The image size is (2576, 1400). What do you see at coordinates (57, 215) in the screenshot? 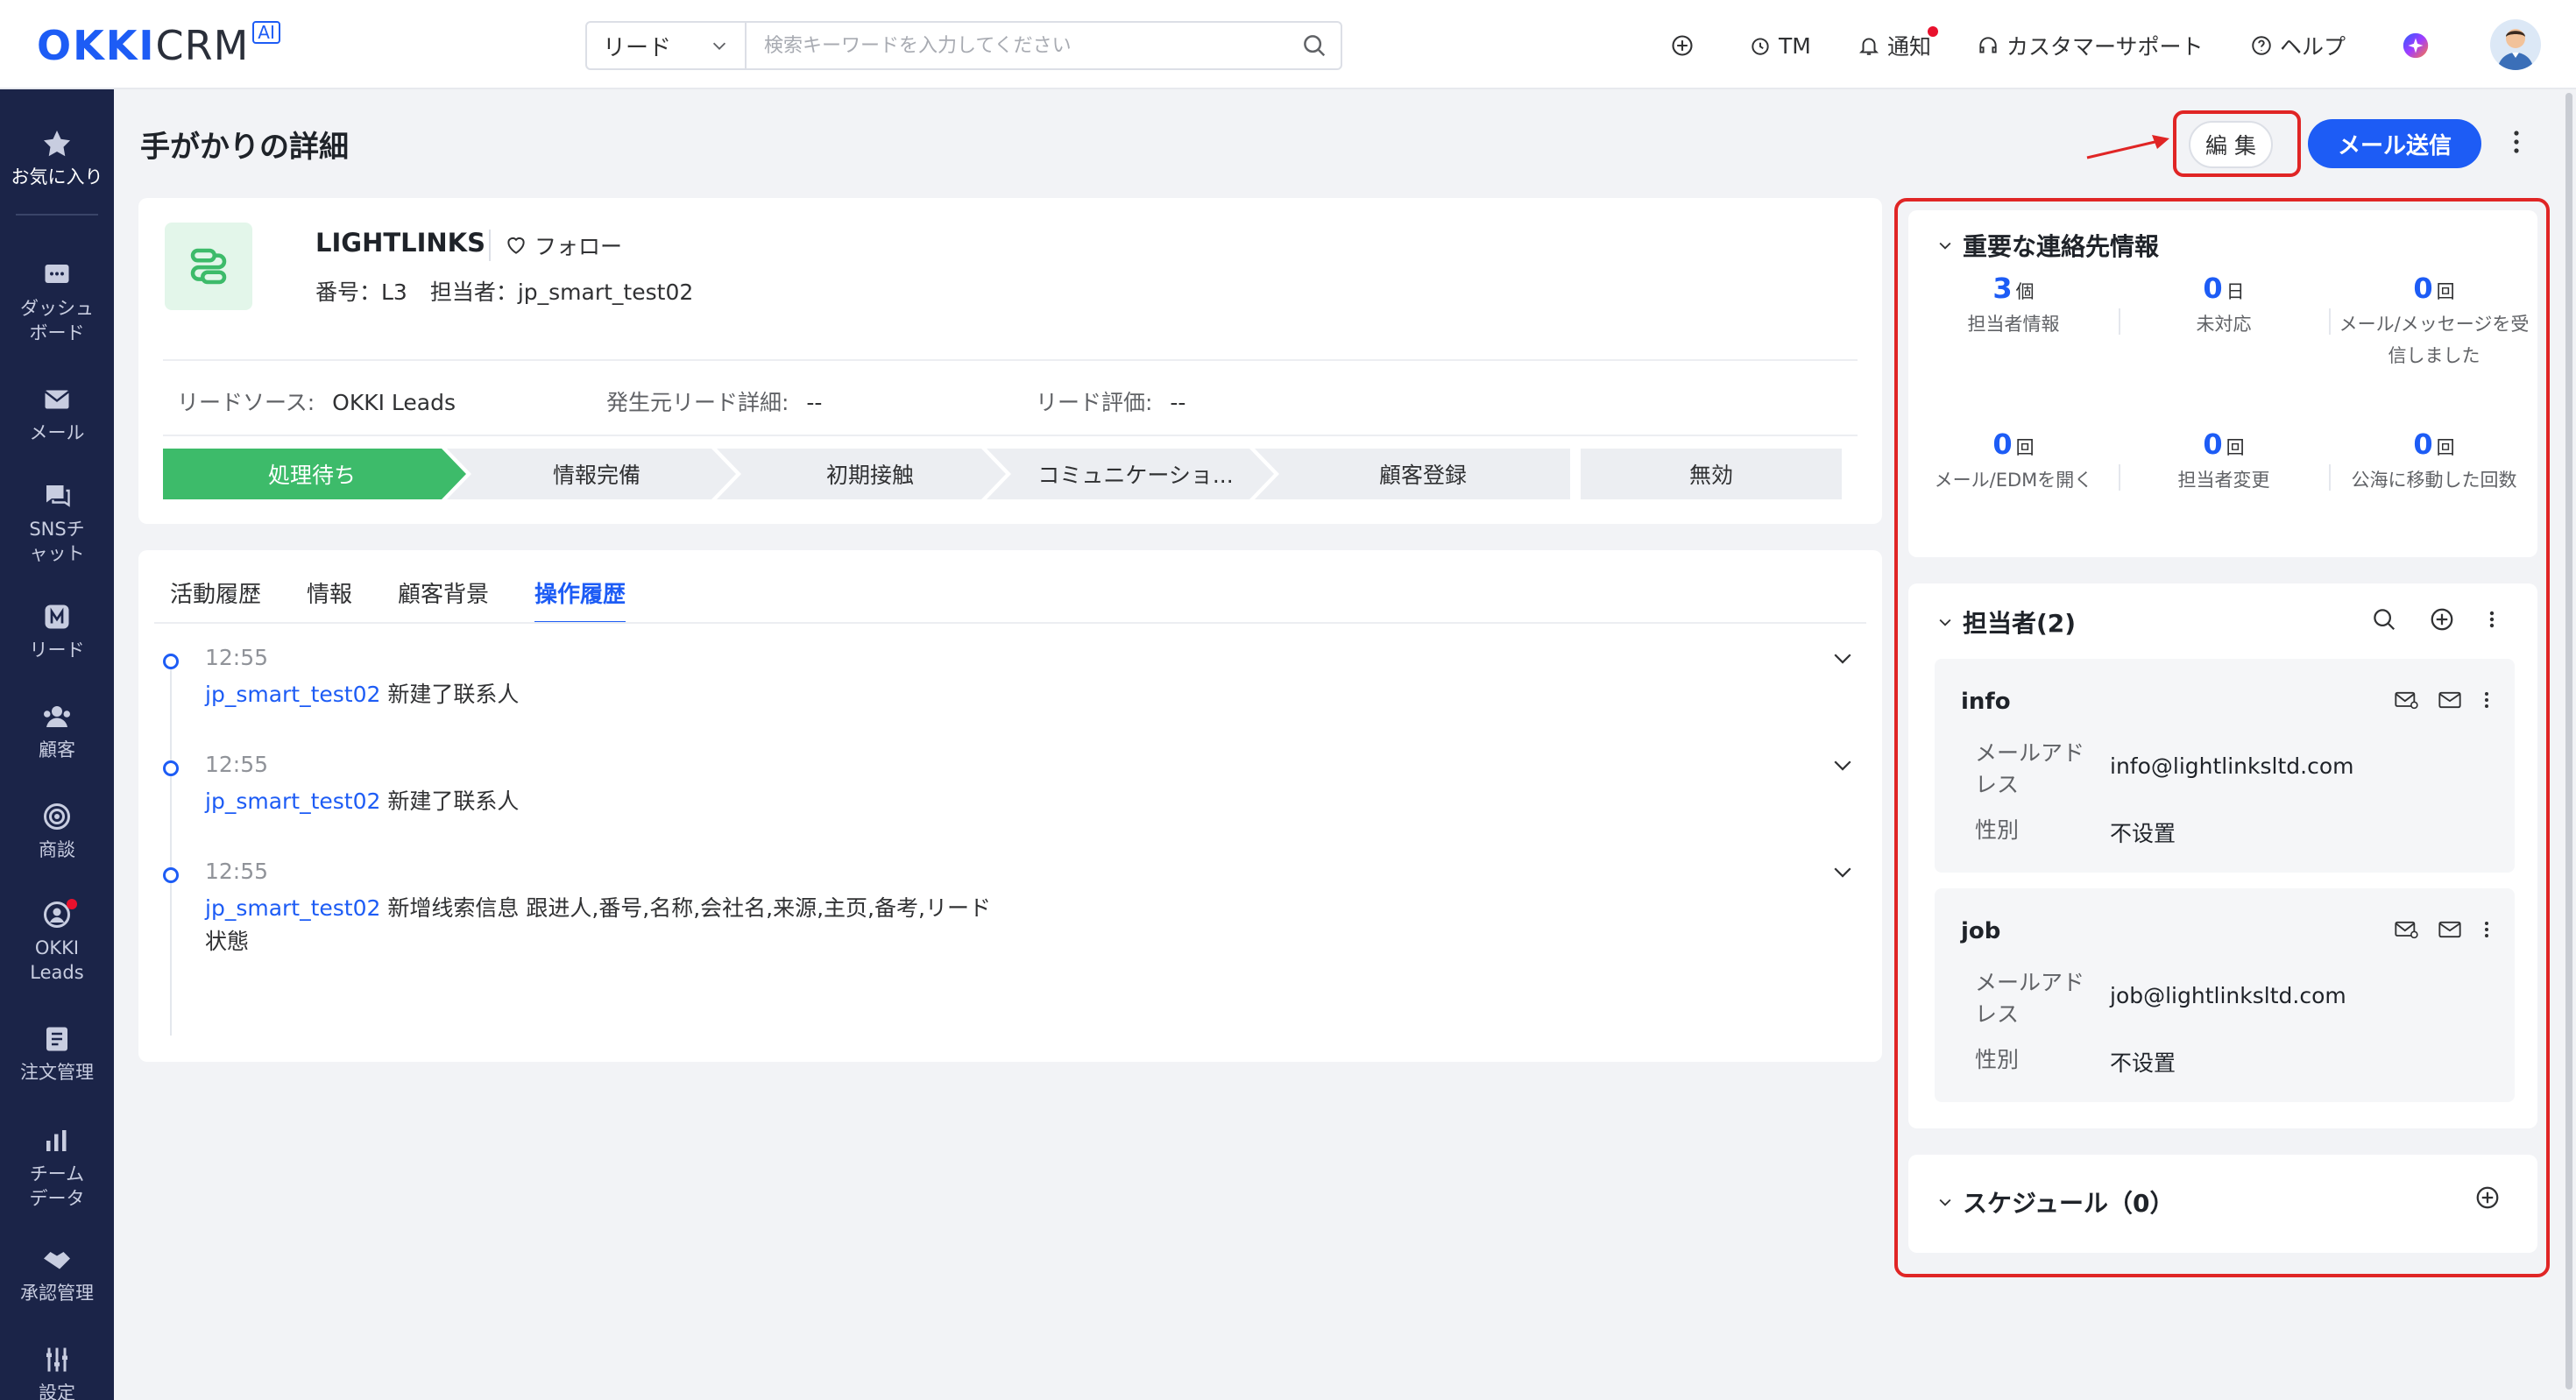
I see `sidebar-divider` at bounding box center [57, 215].